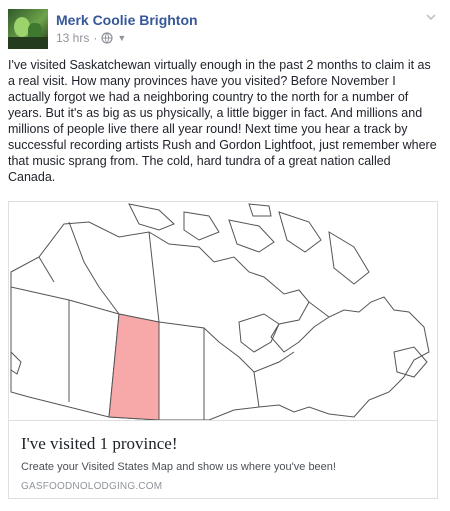  Describe the element at coordinates (16, 362) in the screenshot. I see `vancouver-island` at that location.